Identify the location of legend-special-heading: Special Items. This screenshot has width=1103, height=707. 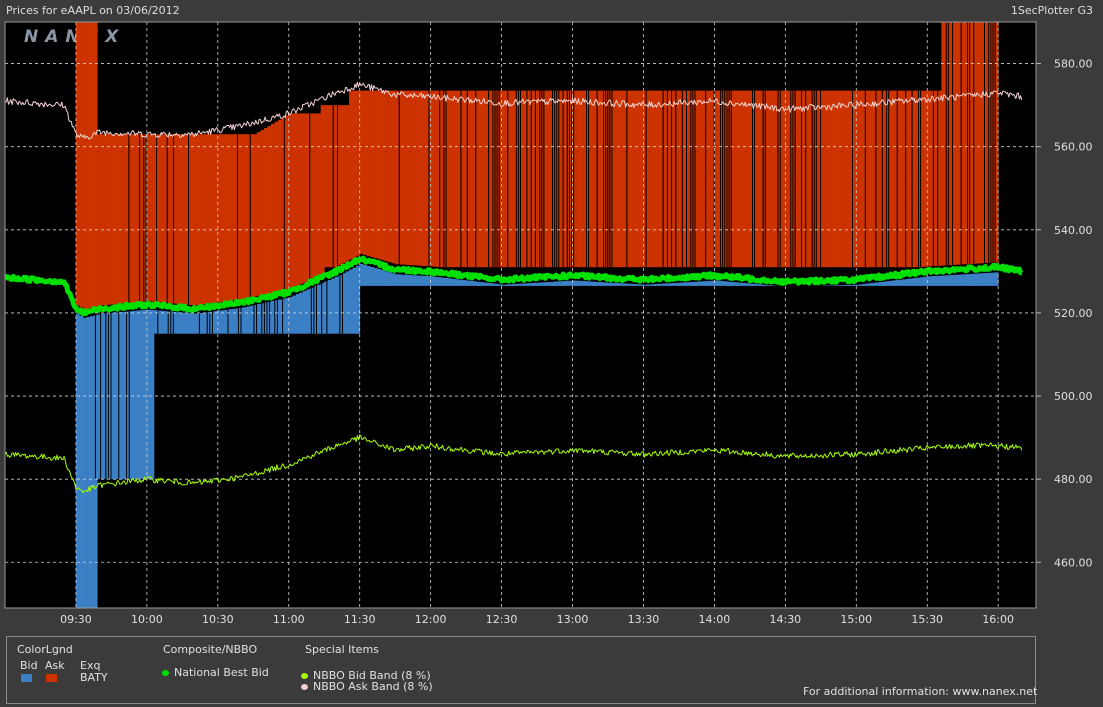
(342, 649).